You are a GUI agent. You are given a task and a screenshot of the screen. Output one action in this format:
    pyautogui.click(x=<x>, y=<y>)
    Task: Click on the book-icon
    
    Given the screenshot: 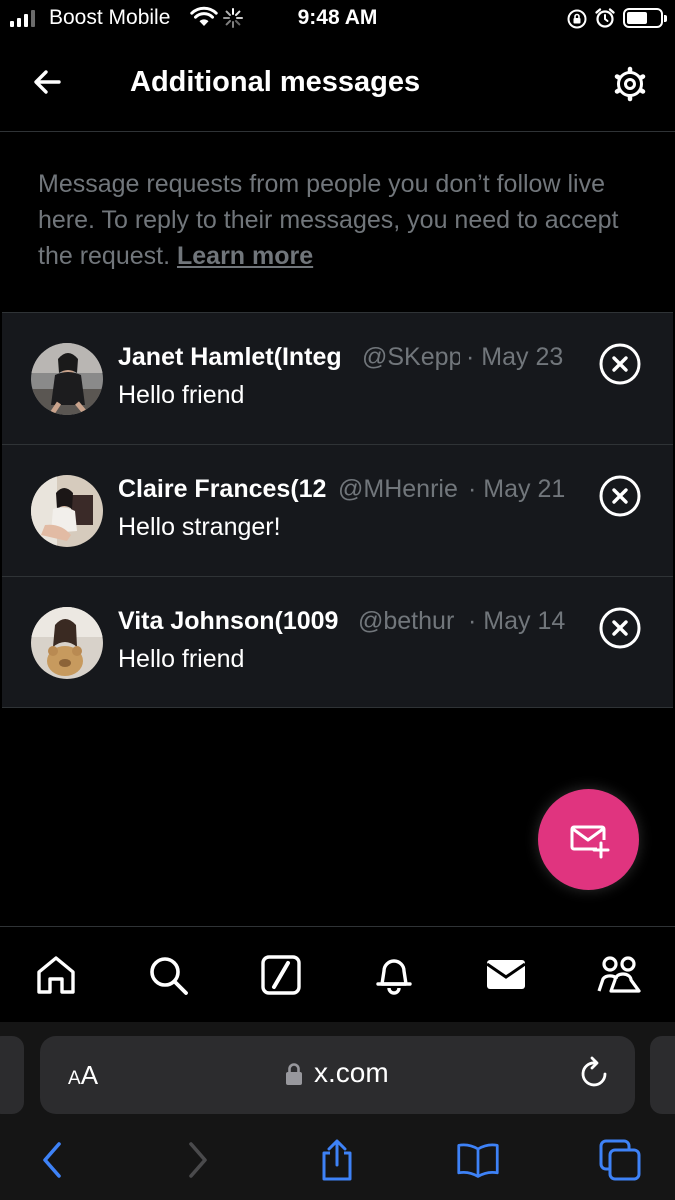 What is the action you would take?
    pyautogui.click(x=478, y=1160)
    